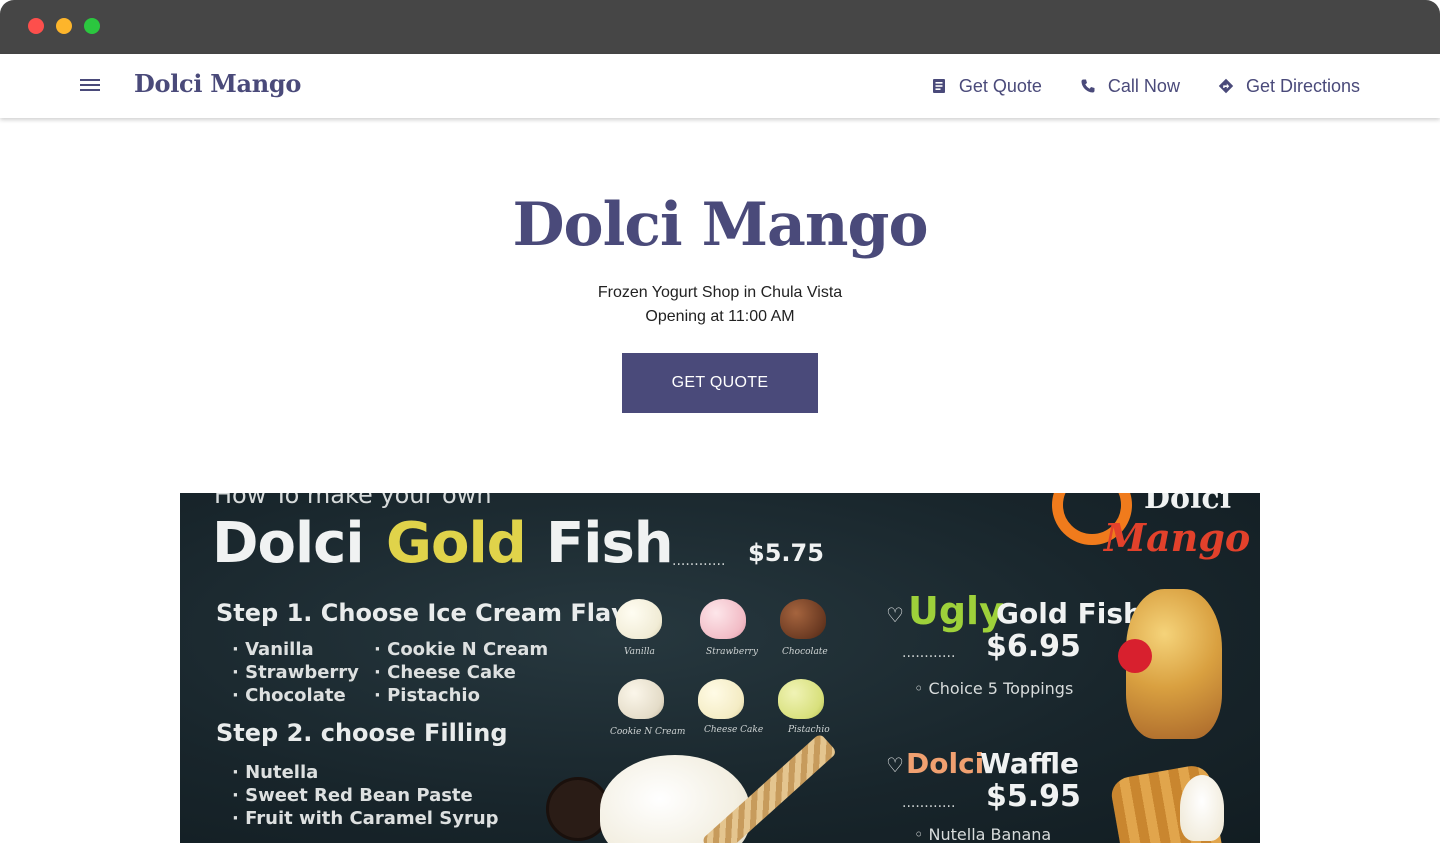  I want to click on banner-waffle-rest: Waffle, so click(1030, 763).